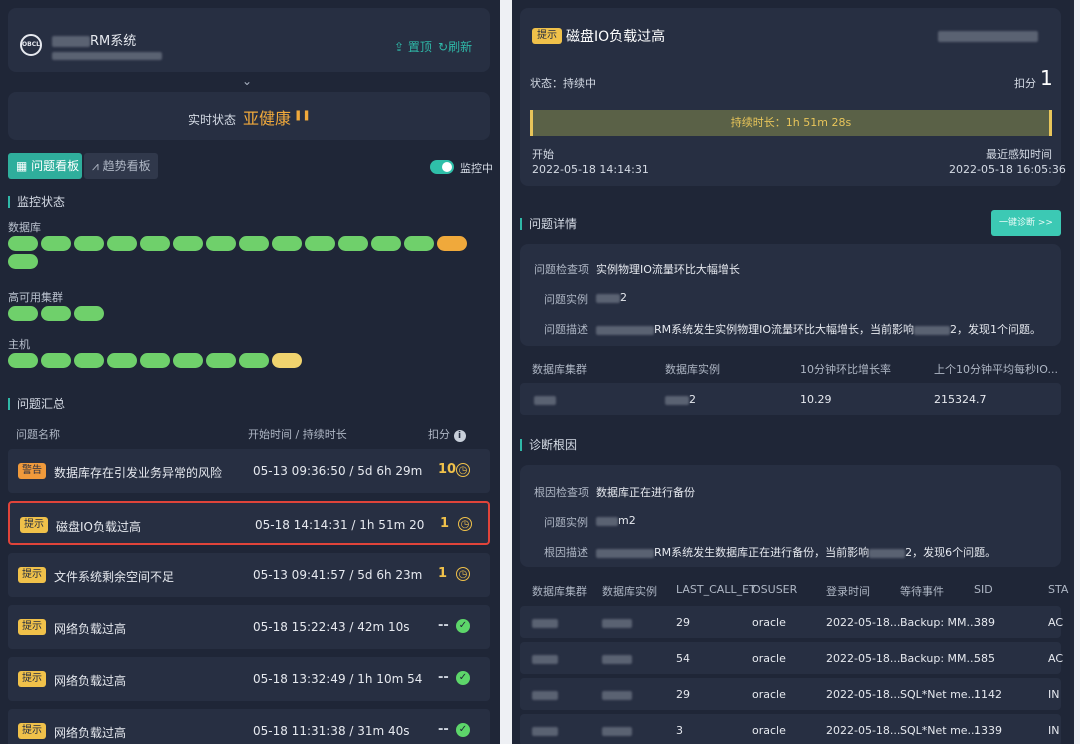 This screenshot has height=744, width=1080. I want to click on root-col-header: 等待事件, so click(922, 591).